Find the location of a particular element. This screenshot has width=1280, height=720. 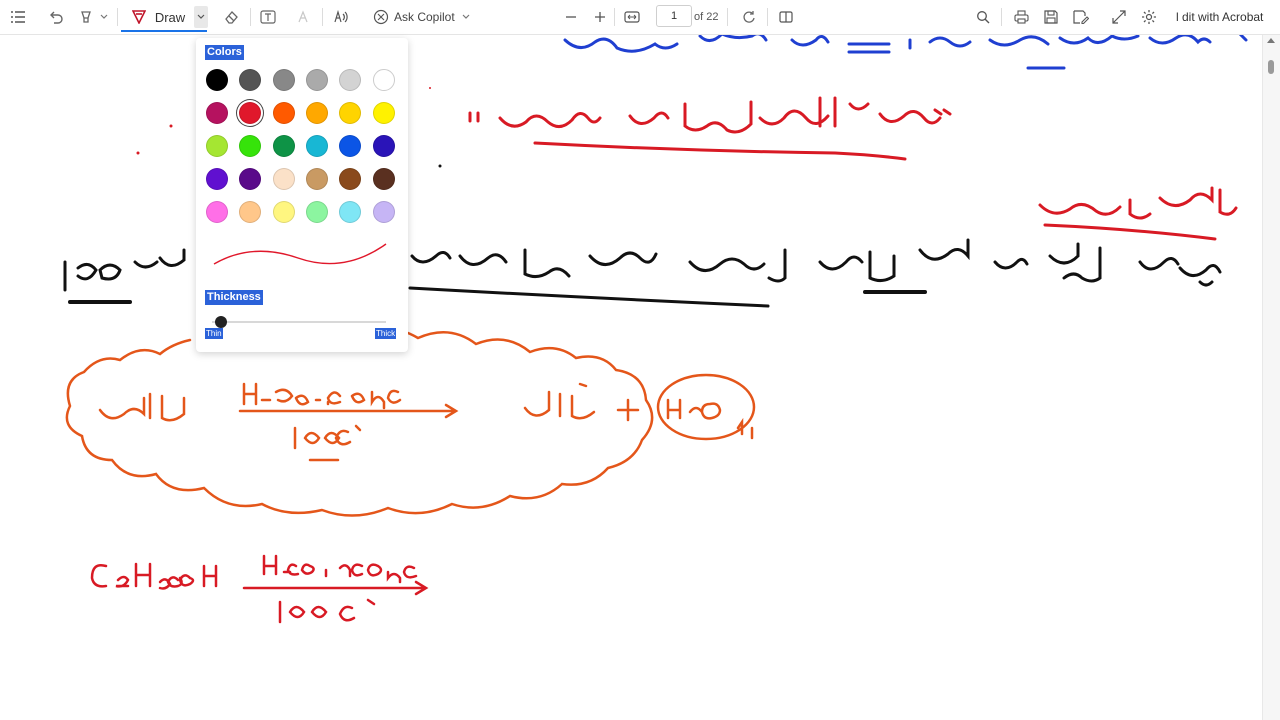

menu-icon is located at coordinates (18, 17).